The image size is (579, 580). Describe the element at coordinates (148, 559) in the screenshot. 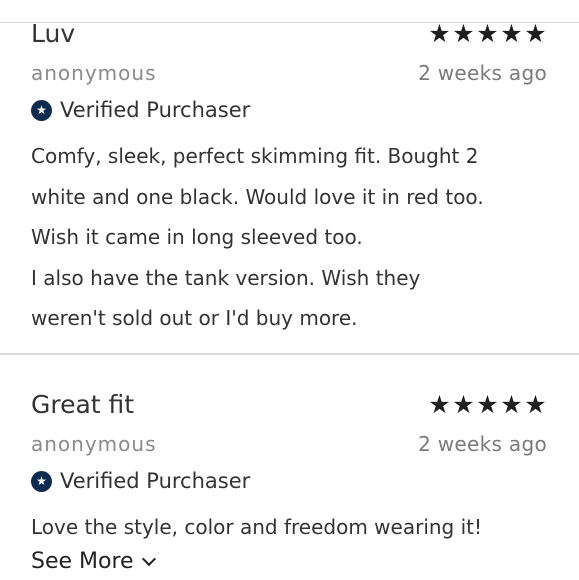

I see `chevron-down-icon` at that location.